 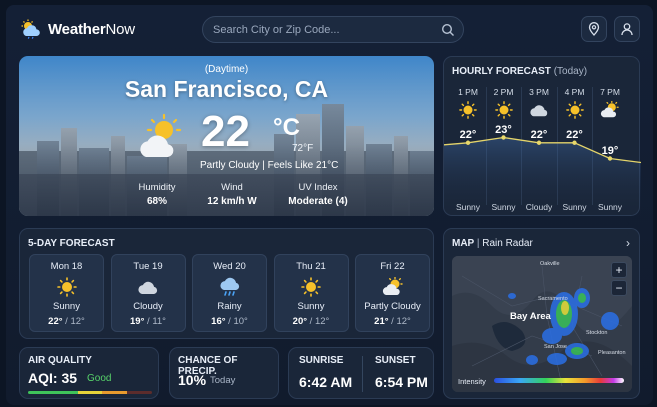 What do you see at coordinates (318, 201) in the screenshot?
I see `uv-value: Moderate (4)` at bounding box center [318, 201].